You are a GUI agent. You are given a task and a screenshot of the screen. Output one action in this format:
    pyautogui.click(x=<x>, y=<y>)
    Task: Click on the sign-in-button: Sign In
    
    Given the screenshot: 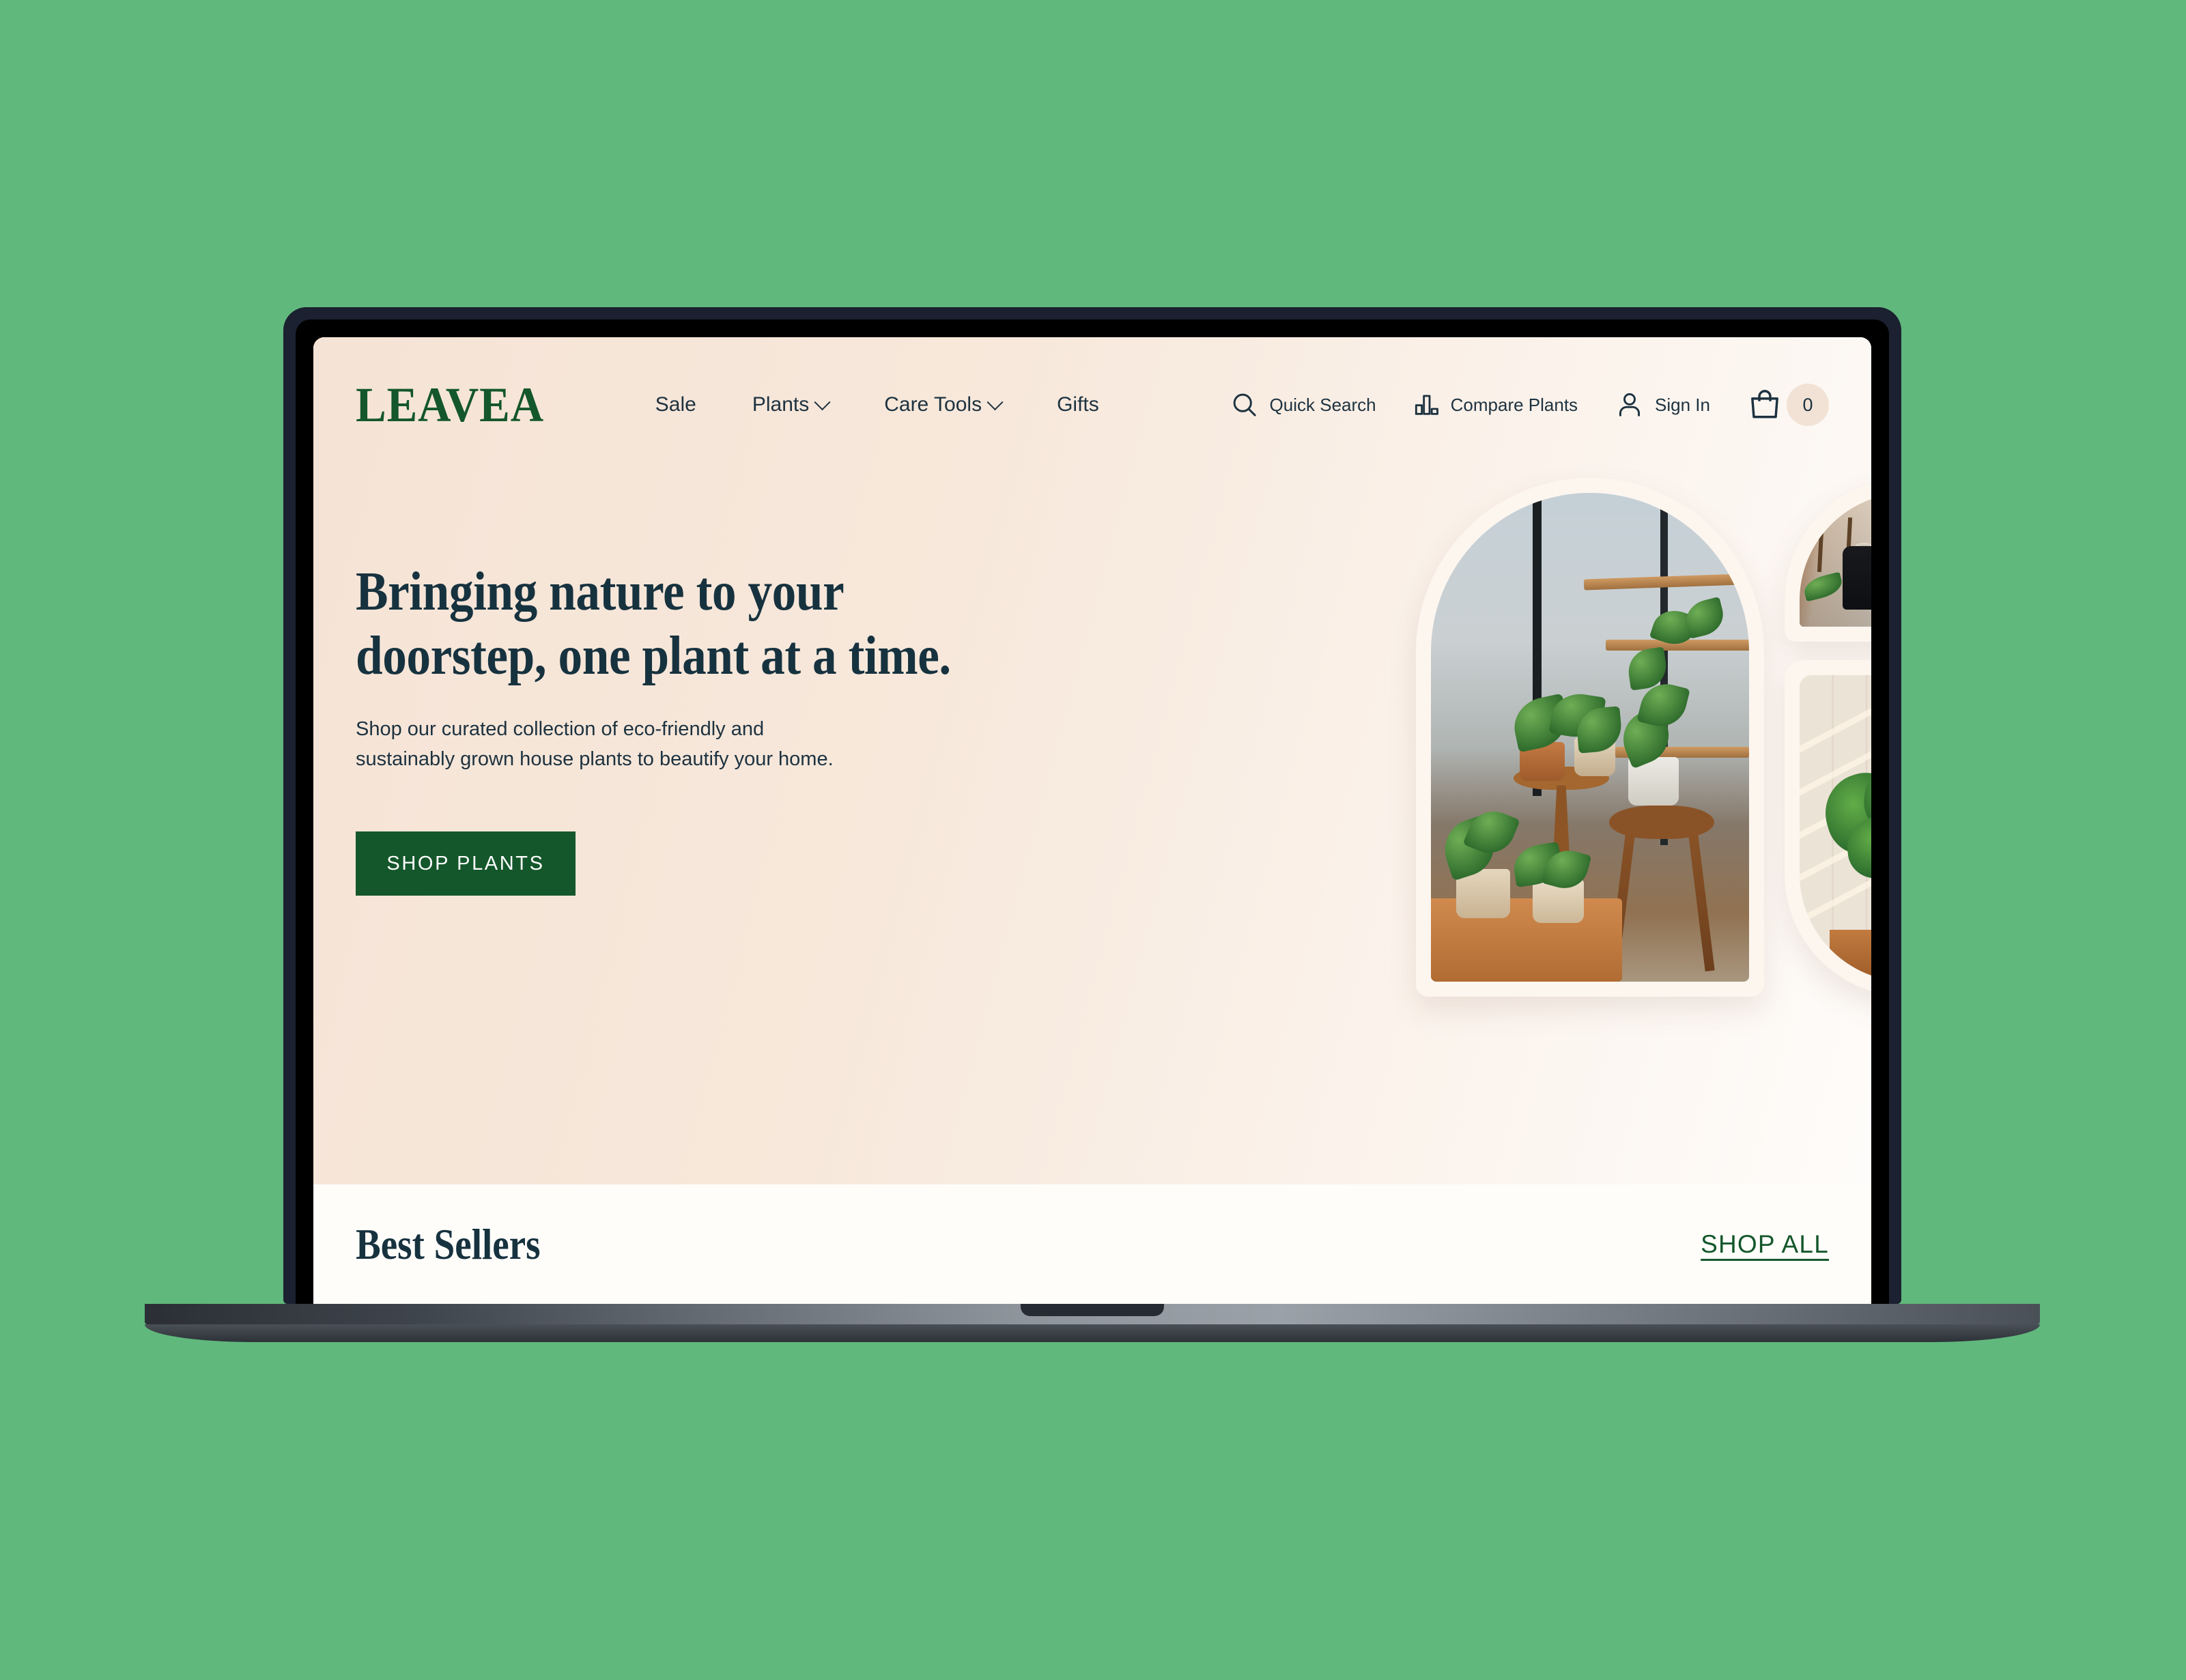 What is the action you would take?
    pyautogui.click(x=1663, y=405)
    